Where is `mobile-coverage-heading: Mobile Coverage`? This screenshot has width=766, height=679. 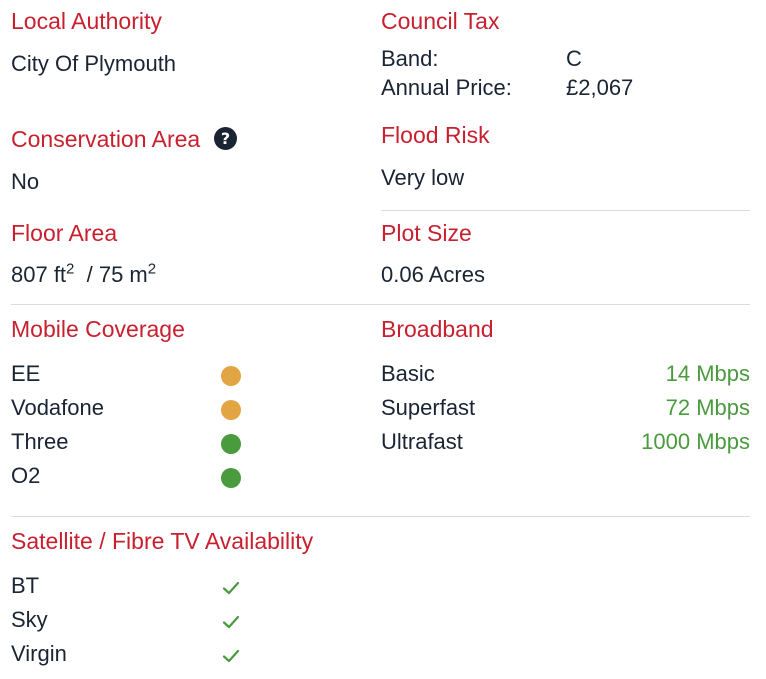
mobile-coverage-heading: Mobile Coverage is located at coordinates (98, 329).